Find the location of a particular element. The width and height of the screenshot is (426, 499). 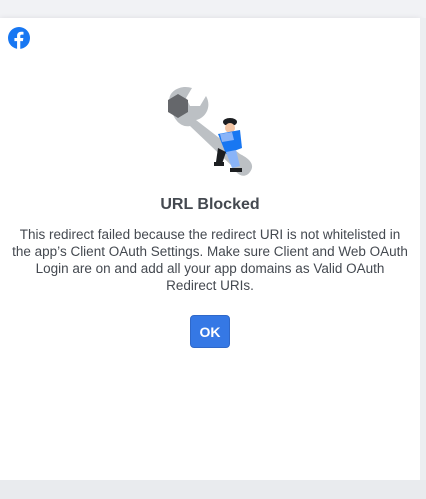

bottom-strip is located at coordinates (213, 489).